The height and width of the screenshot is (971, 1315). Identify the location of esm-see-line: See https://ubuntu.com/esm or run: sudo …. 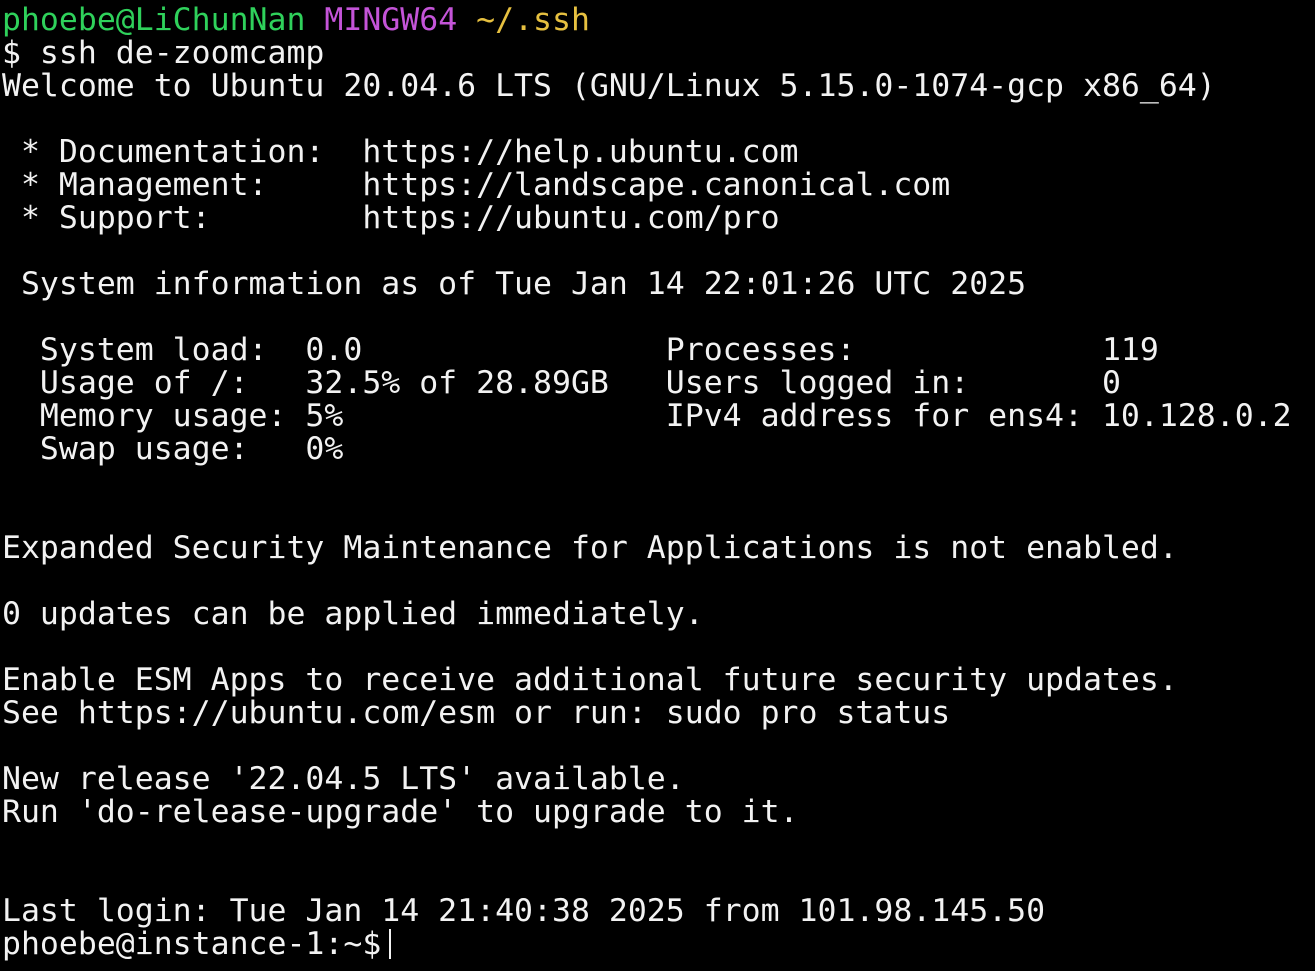
(476, 713).